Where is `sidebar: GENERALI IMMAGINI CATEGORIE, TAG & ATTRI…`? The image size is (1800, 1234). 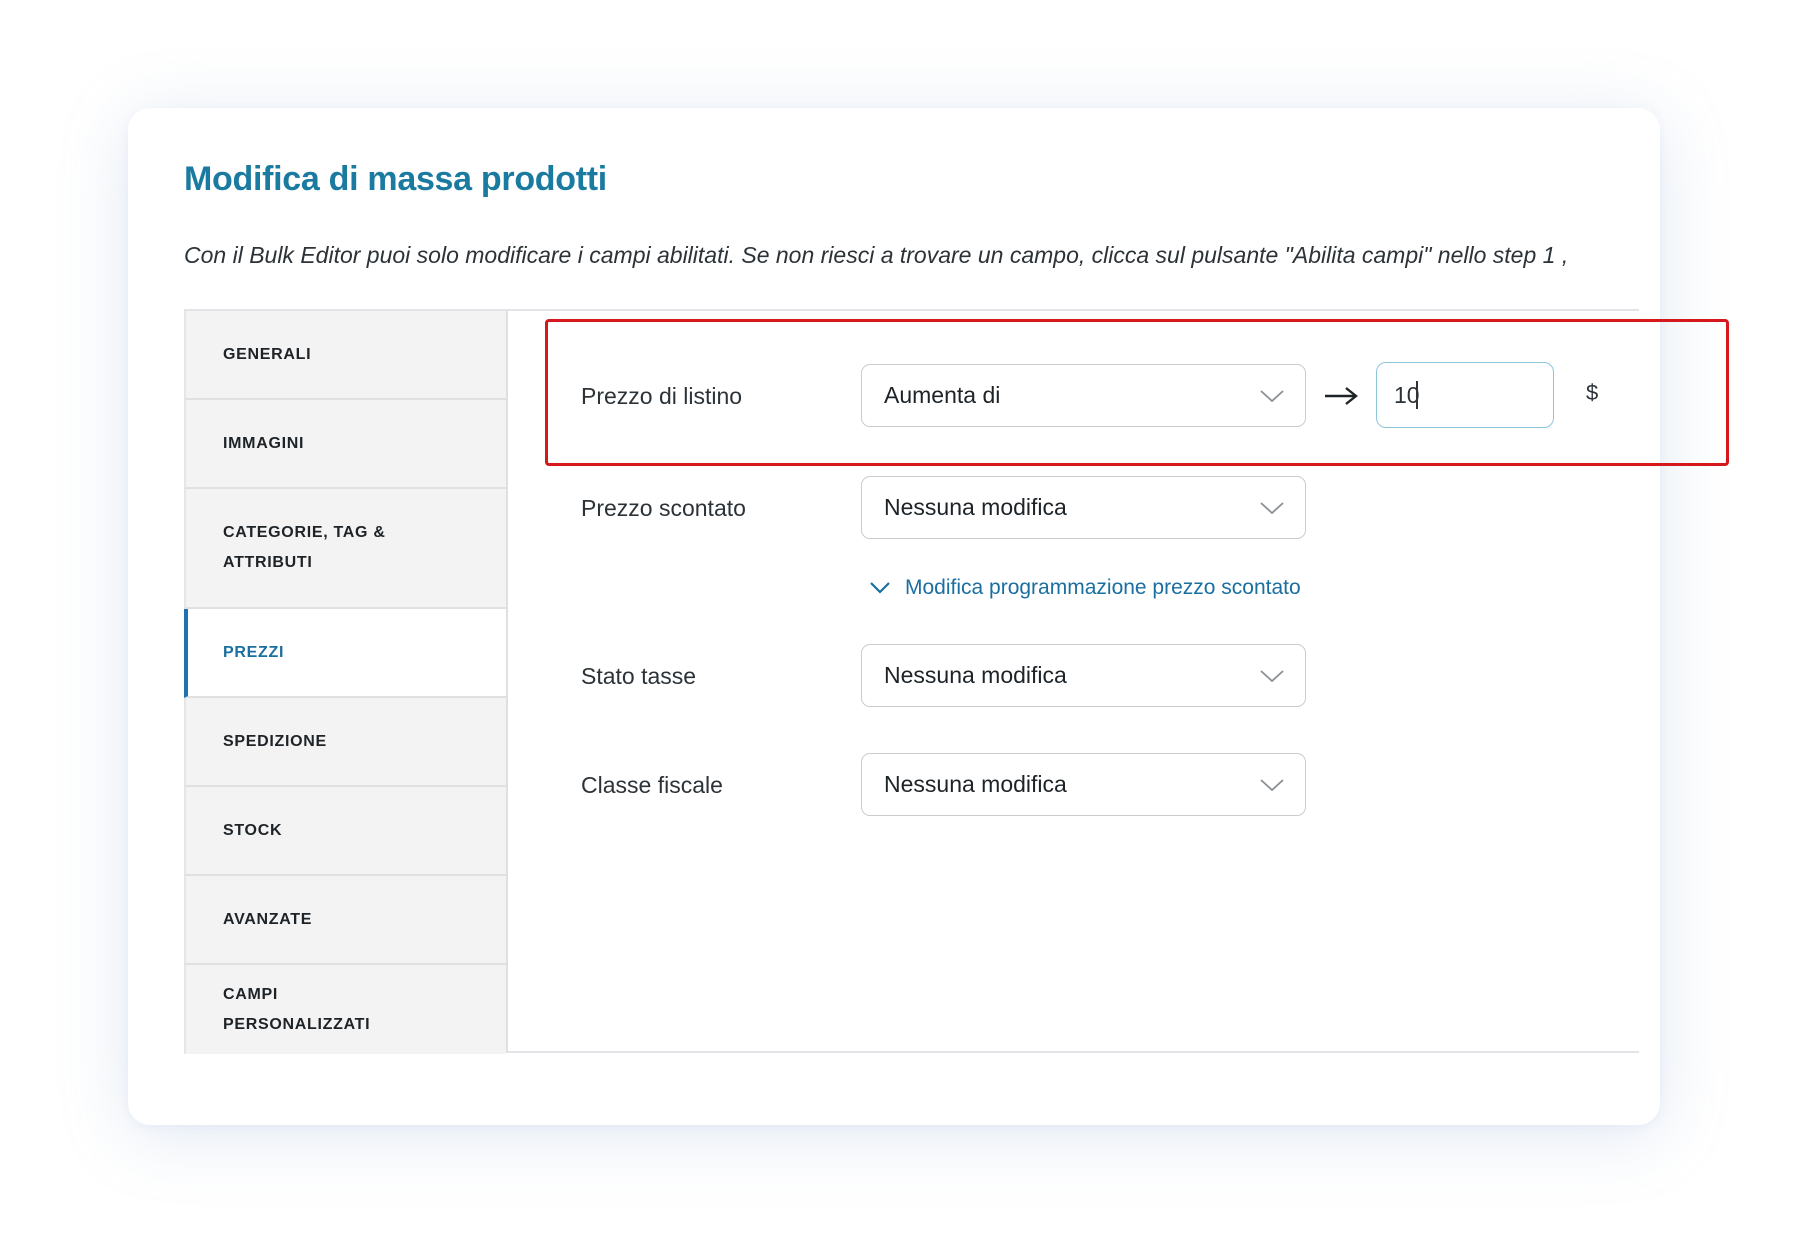 sidebar: GENERALI IMMAGINI CATEGORIE, TAG & ATTRI… is located at coordinates (346, 682).